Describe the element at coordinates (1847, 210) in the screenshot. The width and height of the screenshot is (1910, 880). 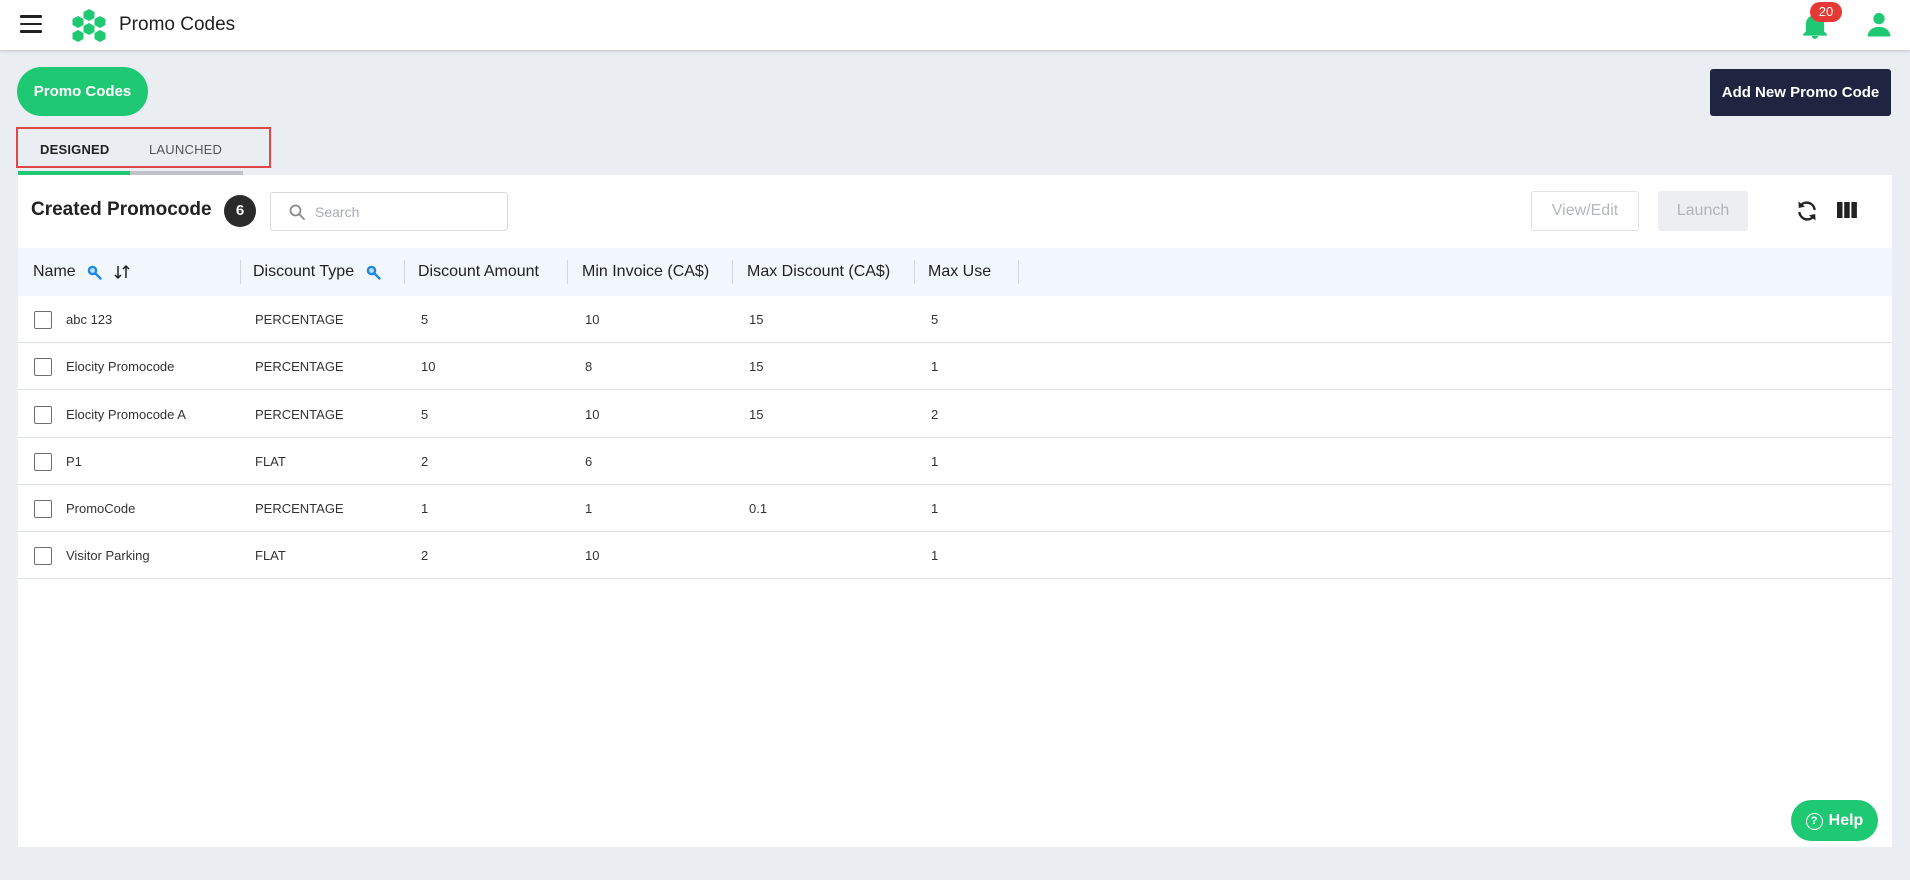
I see `columns-icon` at that location.